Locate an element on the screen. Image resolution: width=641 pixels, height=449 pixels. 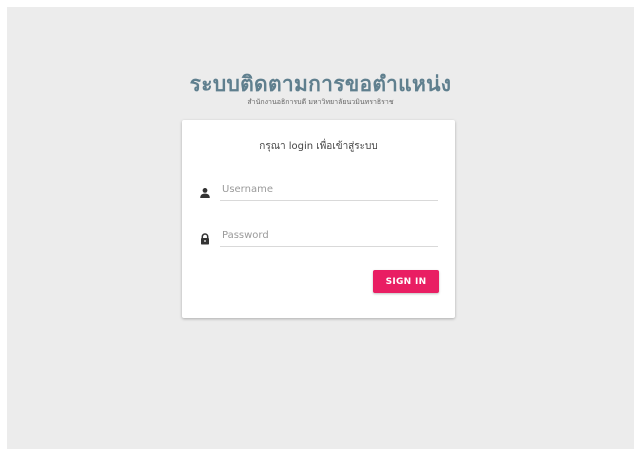
app-title: ระบบติดตามการขอตำแหน่ง is located at coordinates (320, 84).